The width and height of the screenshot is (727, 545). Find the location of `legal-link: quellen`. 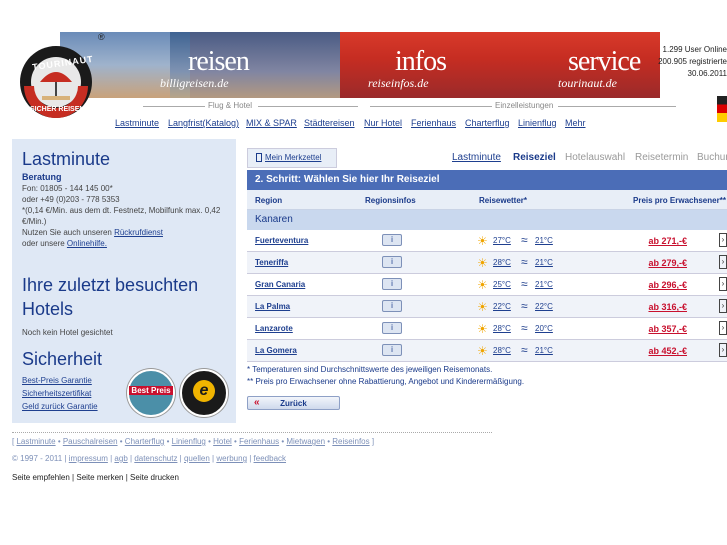

legal-link: quellen is located at coordinates (197, 458).